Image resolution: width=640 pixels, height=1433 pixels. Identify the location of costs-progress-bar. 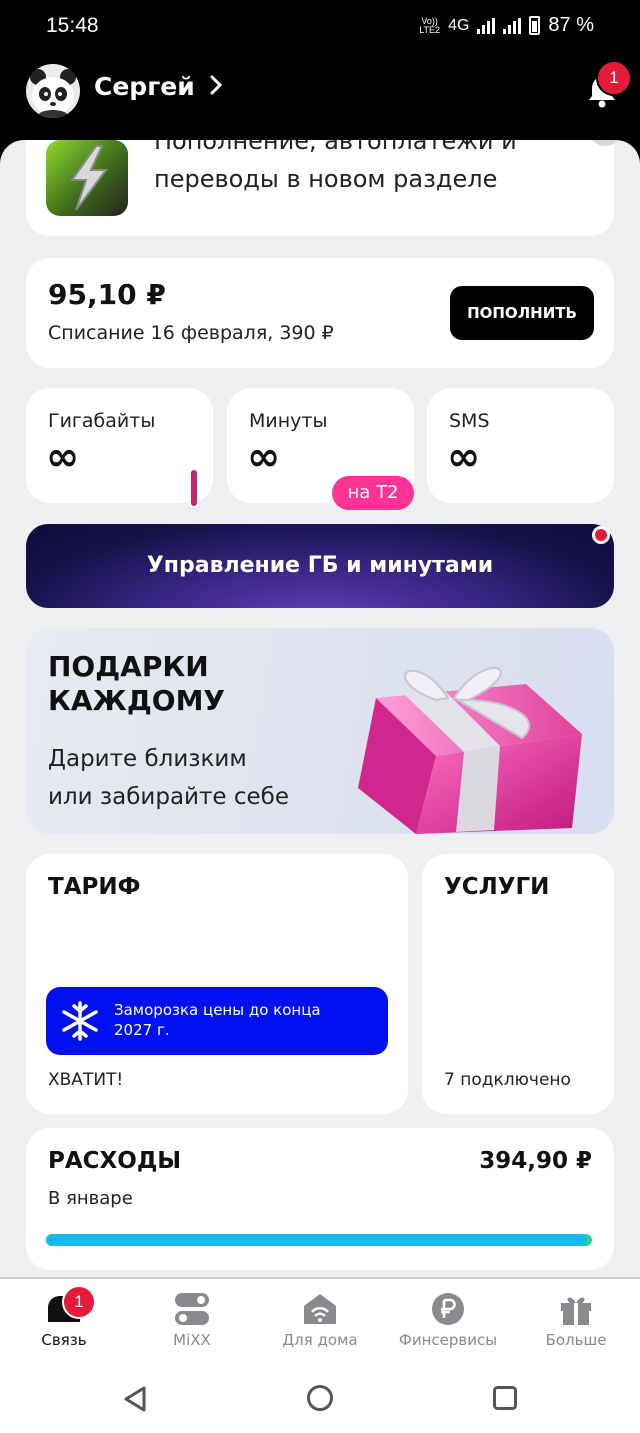
(319, 1240).